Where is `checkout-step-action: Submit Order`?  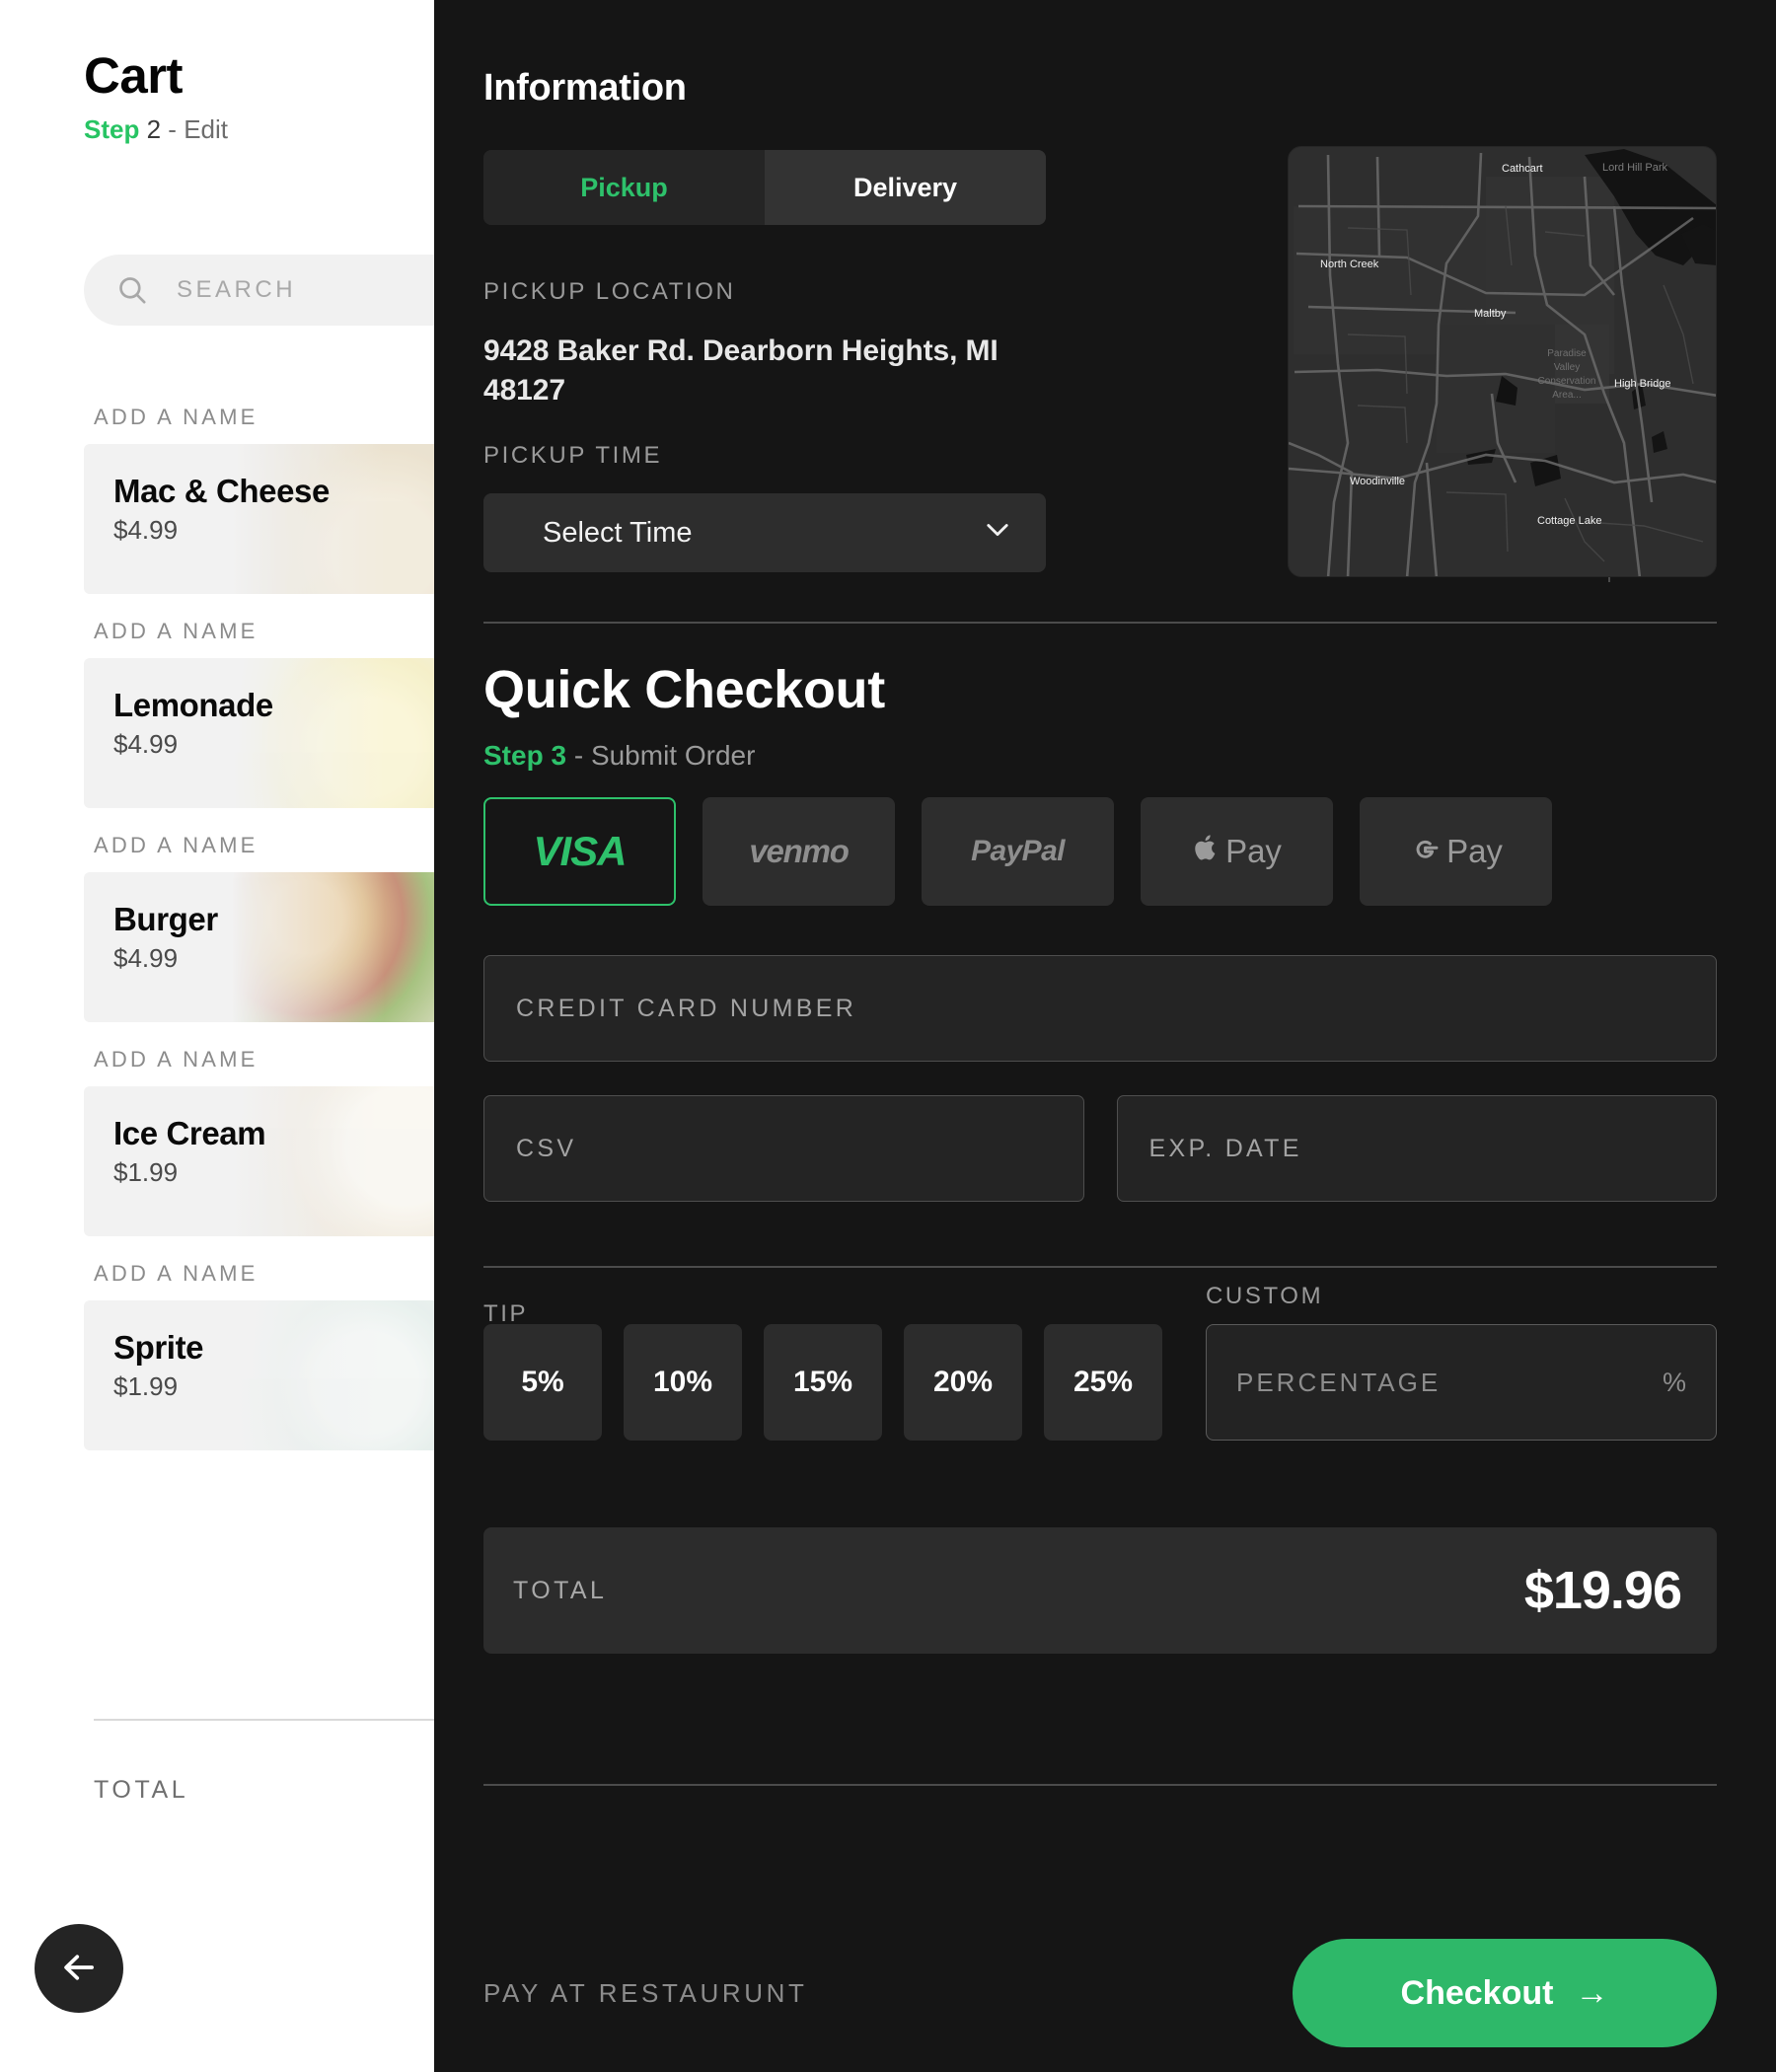
checkout-step-action: Submit Order is located at coordinates (673, 755).